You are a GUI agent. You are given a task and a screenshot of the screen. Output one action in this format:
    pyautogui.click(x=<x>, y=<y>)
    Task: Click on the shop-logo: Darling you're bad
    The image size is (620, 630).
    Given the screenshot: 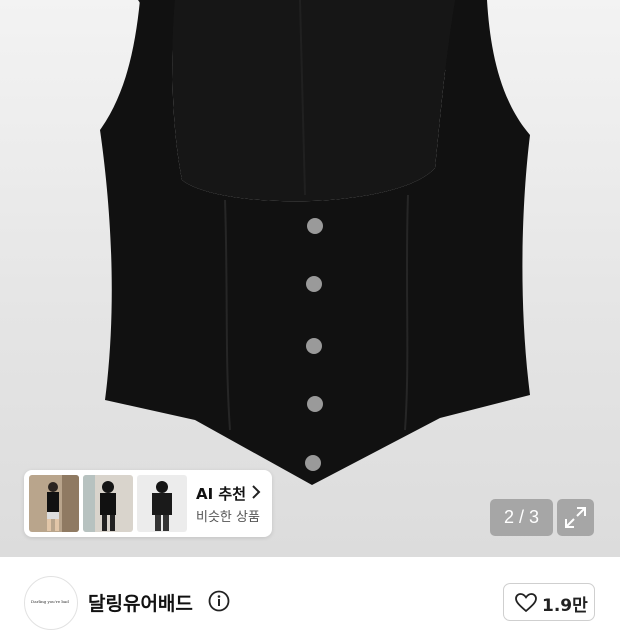 What is the action you would take?
    pyautogui.click(x=51, y=603)
    